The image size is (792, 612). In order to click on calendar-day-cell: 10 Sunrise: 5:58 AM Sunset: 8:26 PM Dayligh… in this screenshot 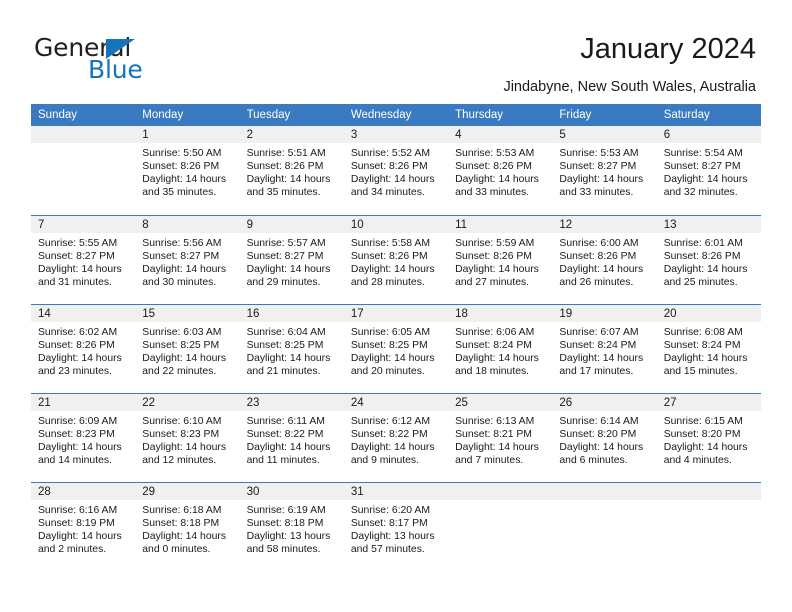, I will do `click(396, 259)`.